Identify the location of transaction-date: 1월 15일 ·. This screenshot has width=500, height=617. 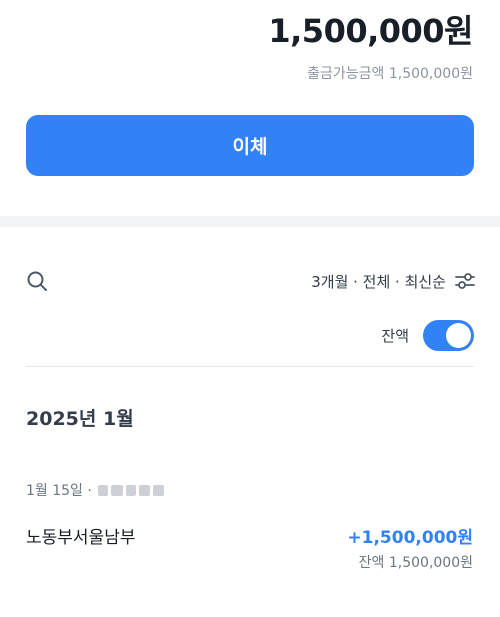
(59, 491).